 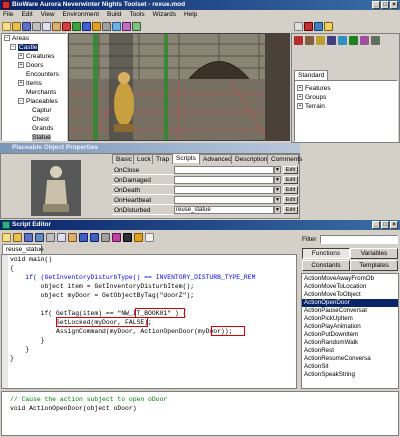 I want to click on function-list-item: ActionPauseConversat, so click(x=350, y=311).